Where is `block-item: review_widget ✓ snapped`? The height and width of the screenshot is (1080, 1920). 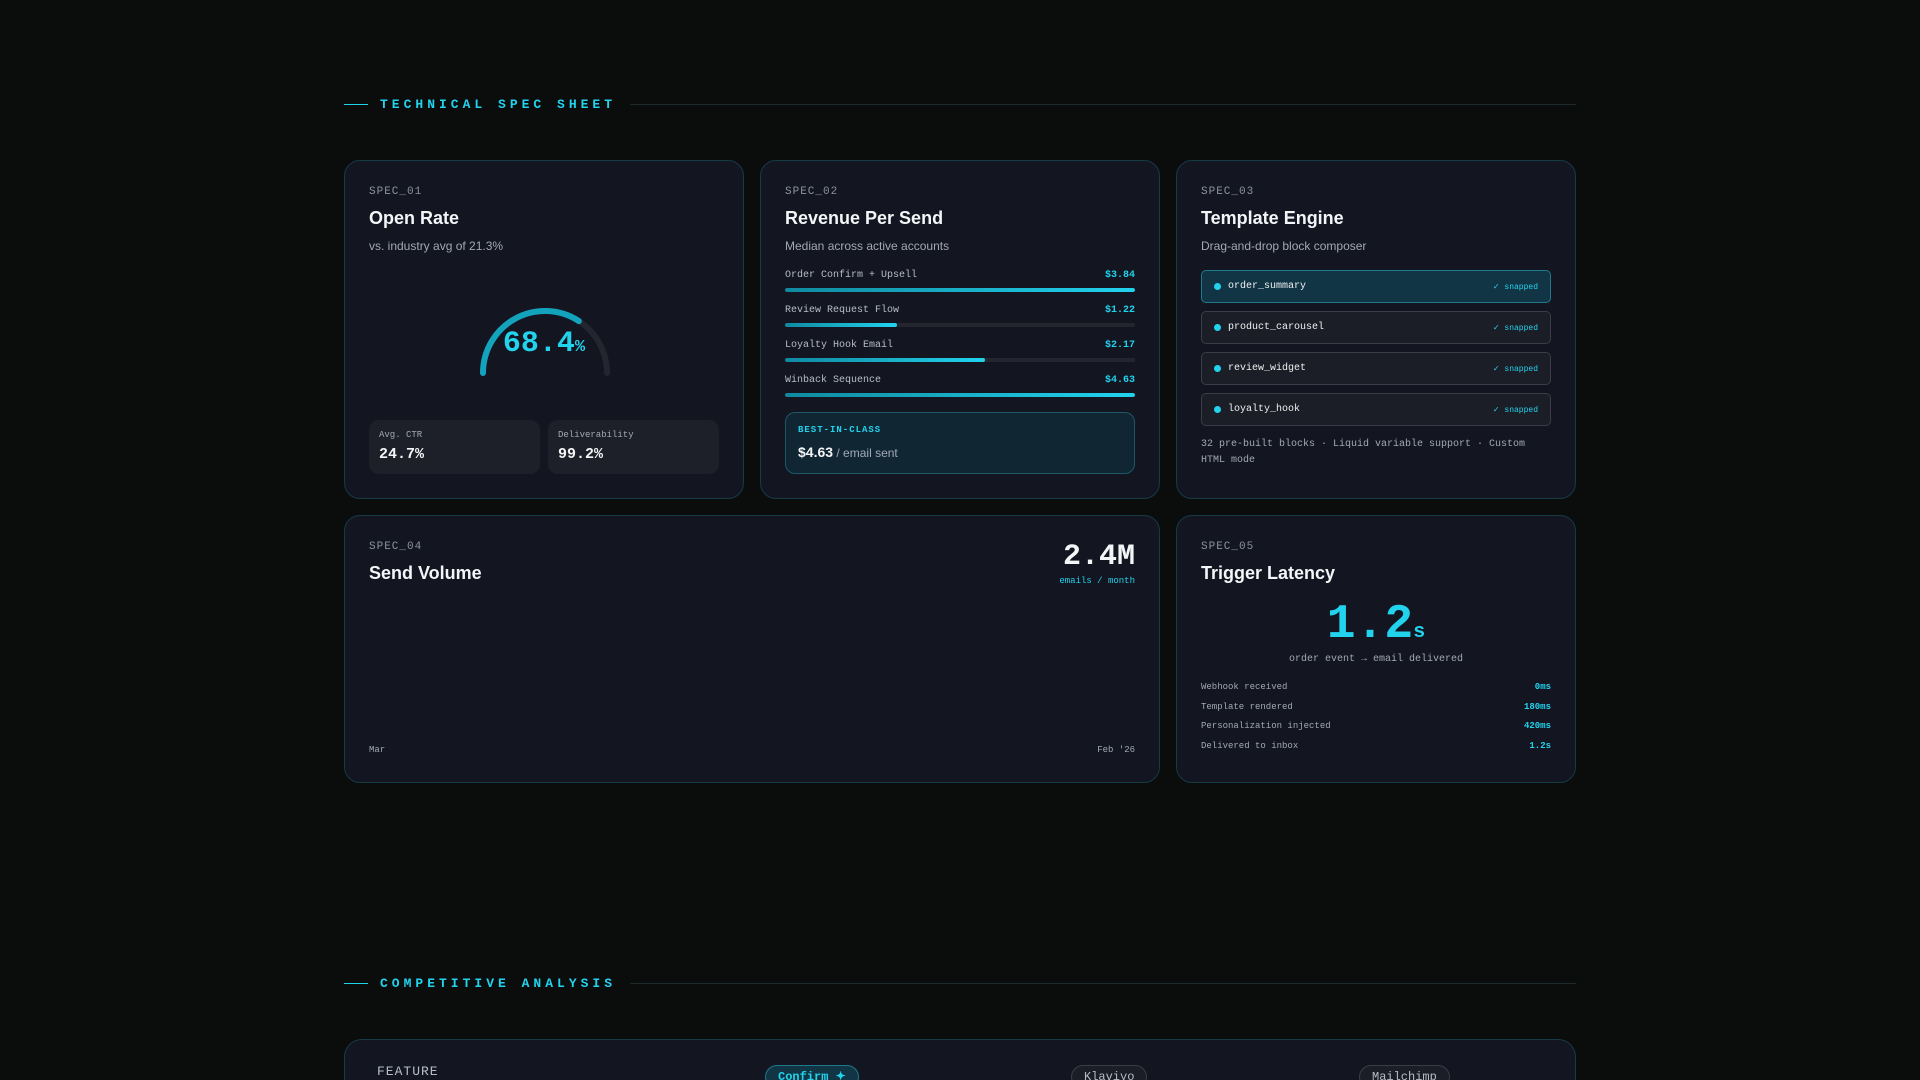
block-item: review_widget ✓ snapped is located at coordinates (1376, 368).